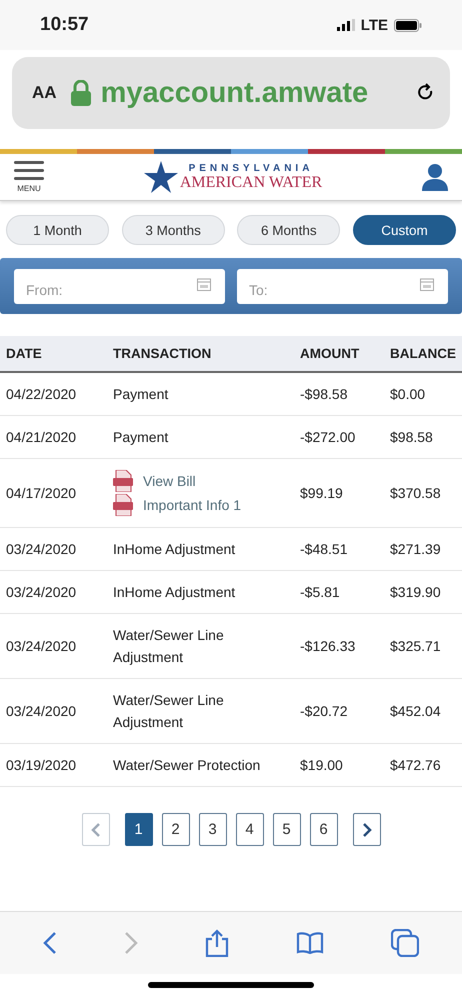 This screenshot has width=462, height=1000. What do you see at coordinates (339, 437) in the screenshot?
I see `amount-cell: -$272.00` at bounding box center [339, 437].